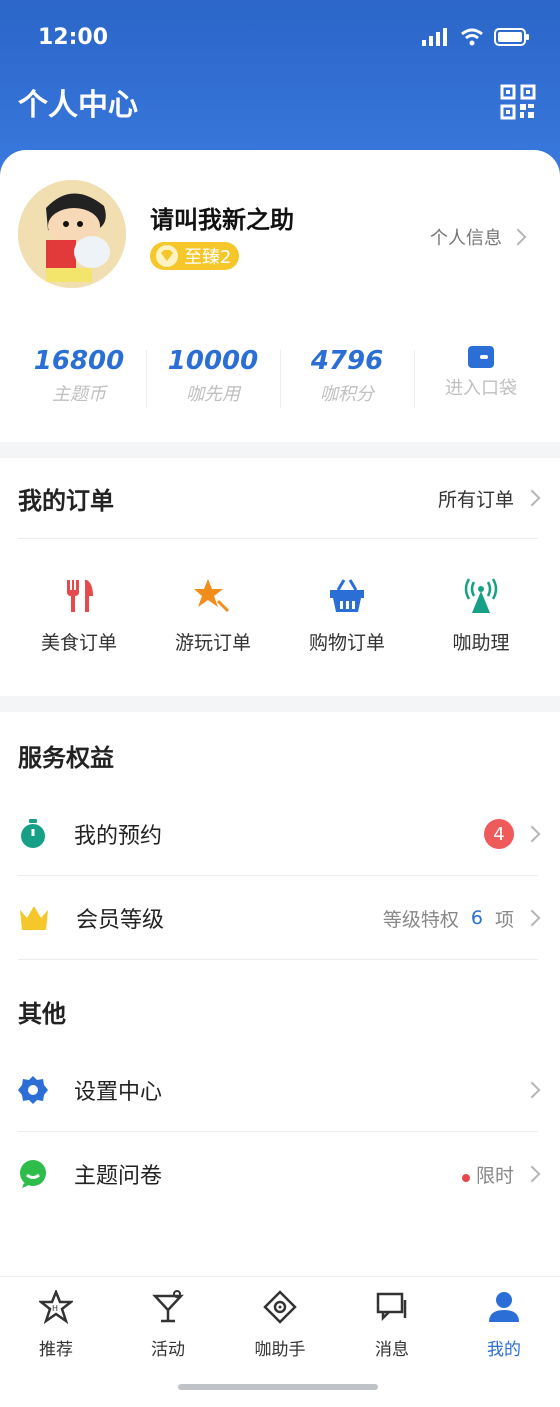 Image resolution: width=560 pixels, height=1407 pixels. Describe the element at coordinates (347, 595) in the screenshot. I see `basket-icon` at that location.